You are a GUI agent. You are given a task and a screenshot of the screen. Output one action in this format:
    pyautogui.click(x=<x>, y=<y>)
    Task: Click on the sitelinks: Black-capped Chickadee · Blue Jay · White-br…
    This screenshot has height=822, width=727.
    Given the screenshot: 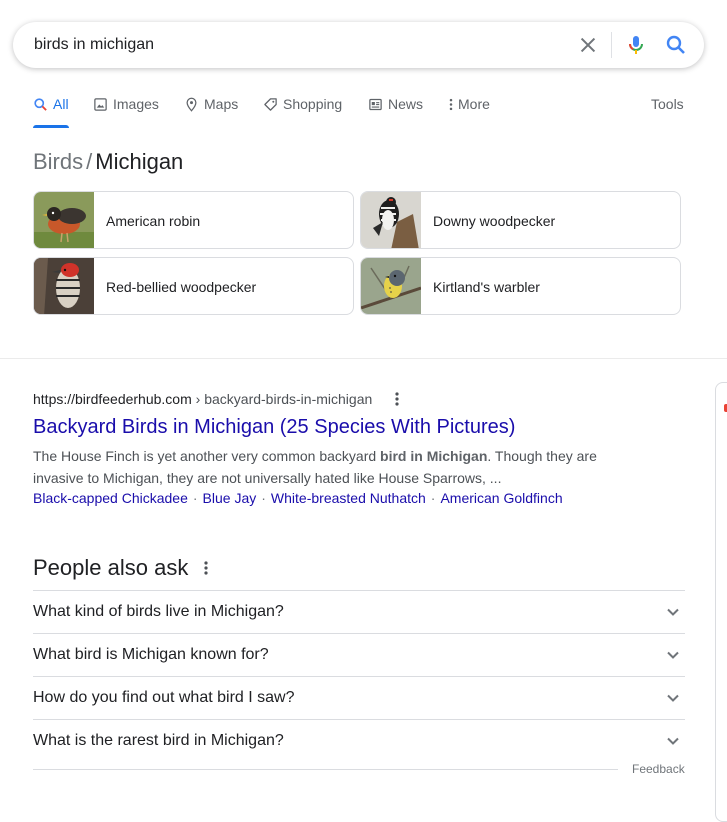 What is the action you would take?
    pyautogui.click(x=298, y=498)
    